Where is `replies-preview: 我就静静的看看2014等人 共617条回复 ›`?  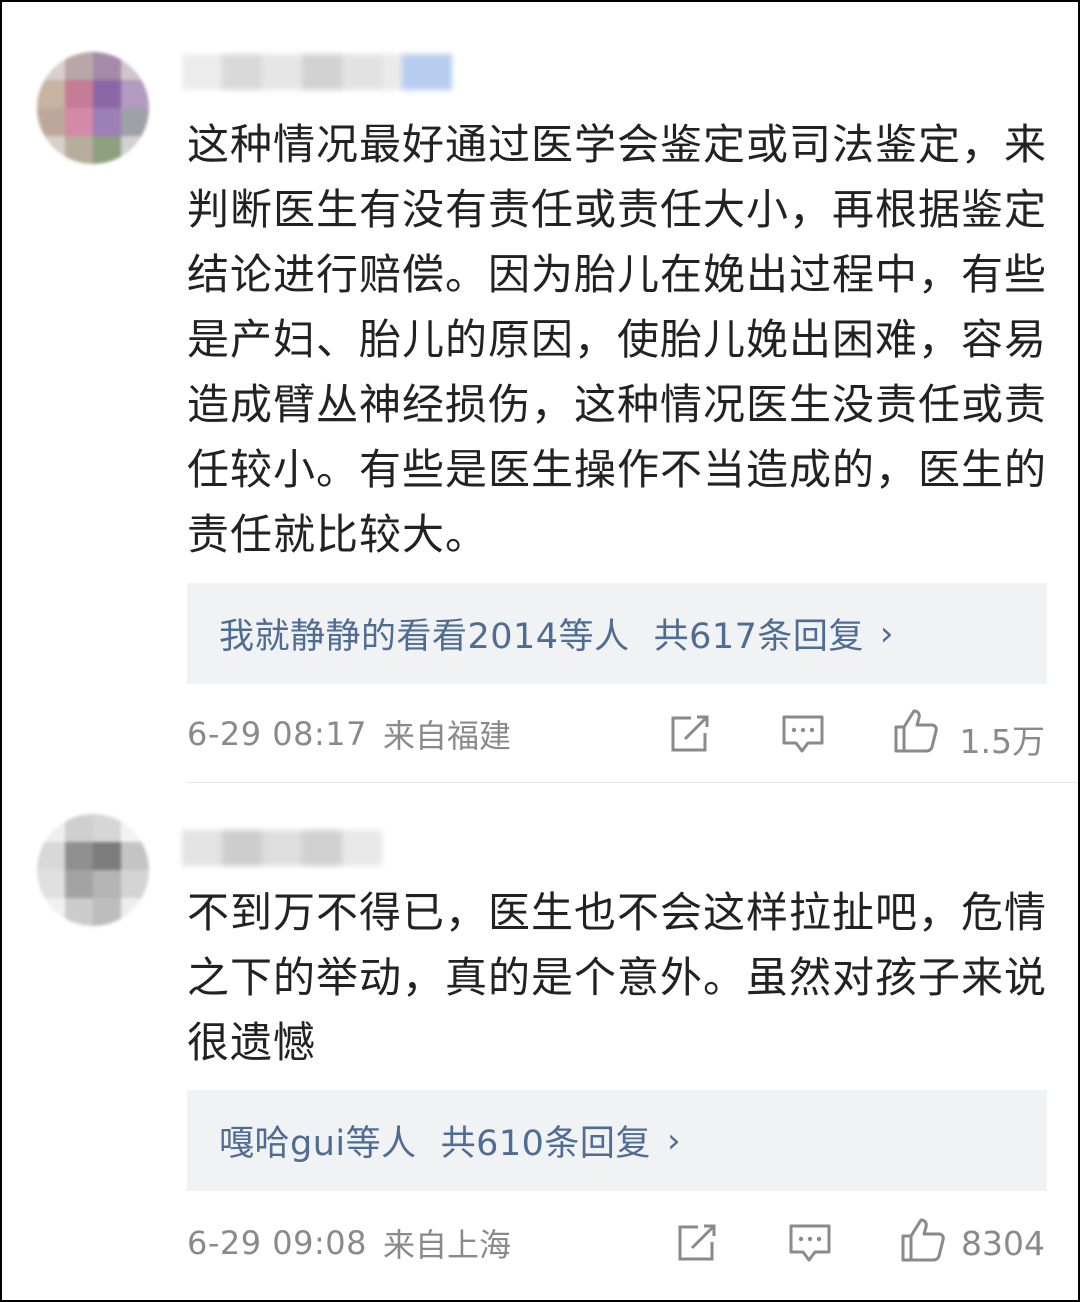
replies-preview: 我就静静的看看2014等人 共617条回复 › is located at coordinates (617, 633).